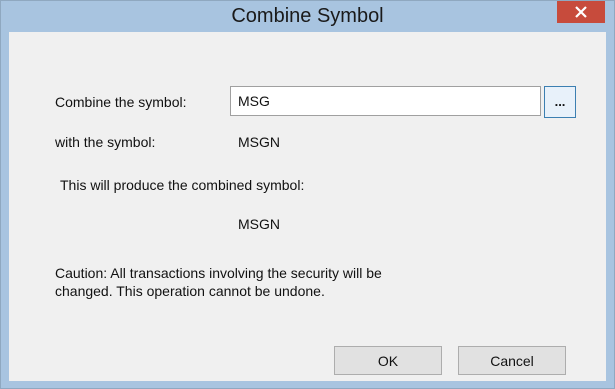 The width and height of the screenshot is (615, 389). Describe the element at coordinates (388, 360) in the screenshot. I see `ok-button: OK` at that location.